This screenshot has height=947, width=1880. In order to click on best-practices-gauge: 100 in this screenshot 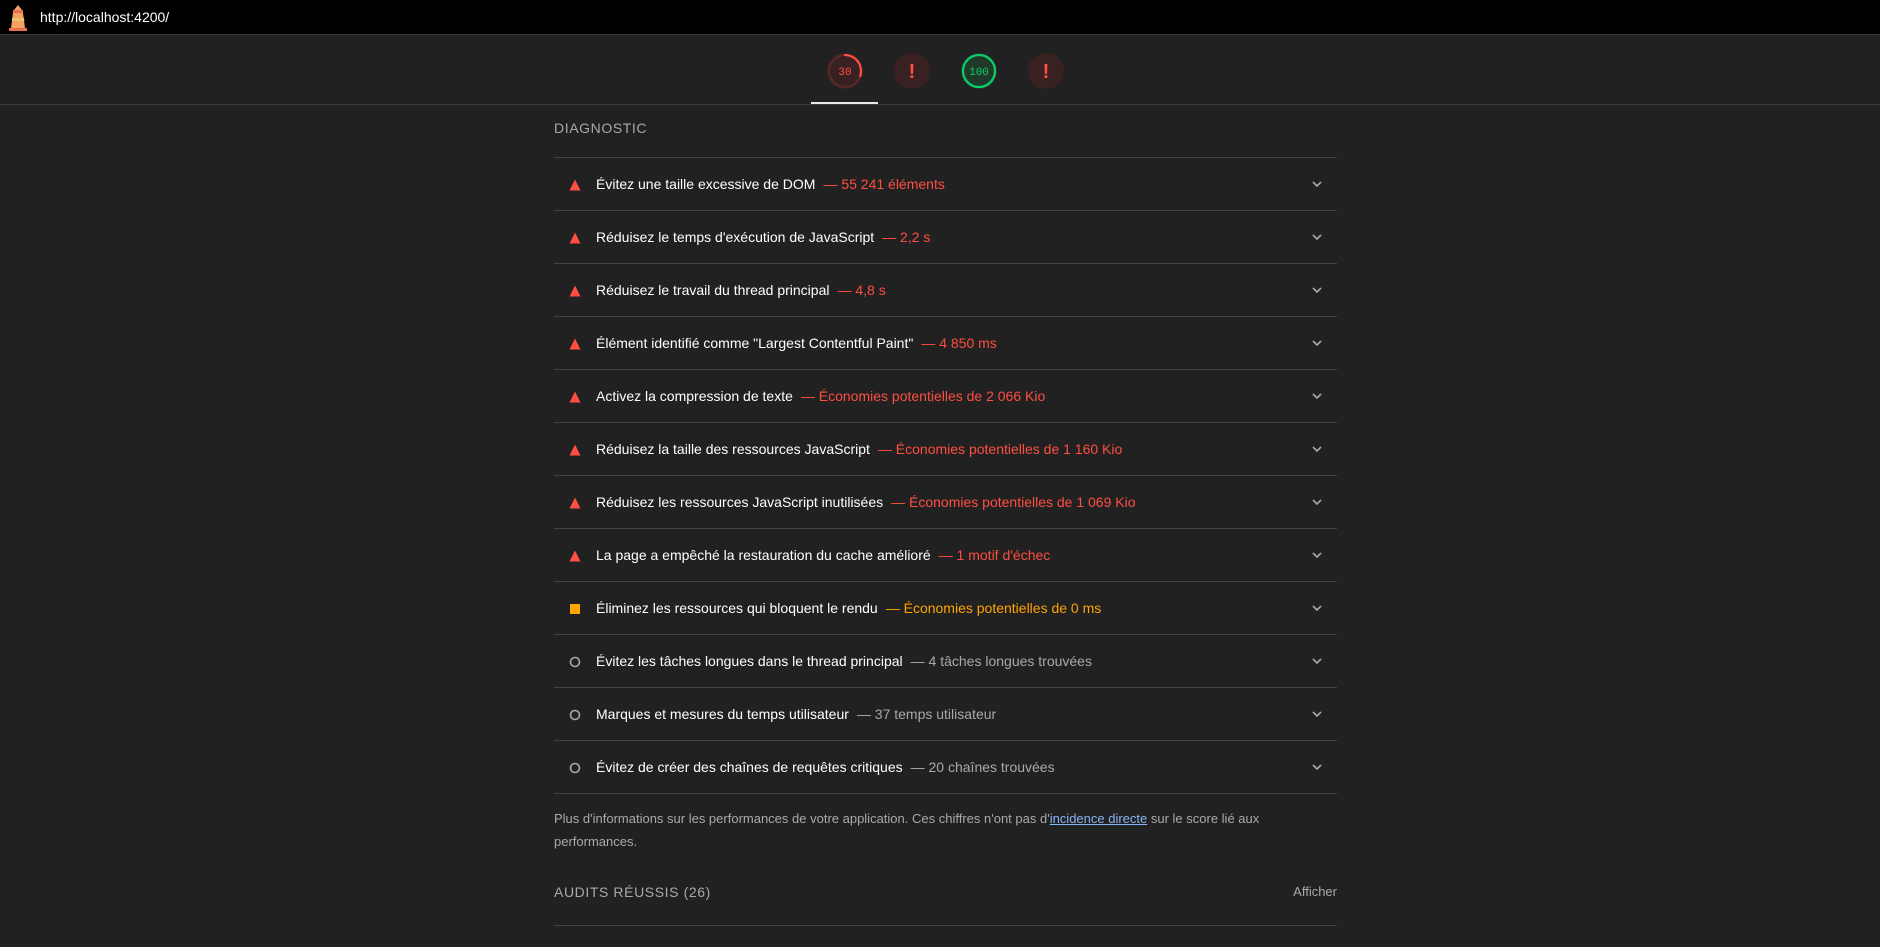, I will do `click(979, 71)`.